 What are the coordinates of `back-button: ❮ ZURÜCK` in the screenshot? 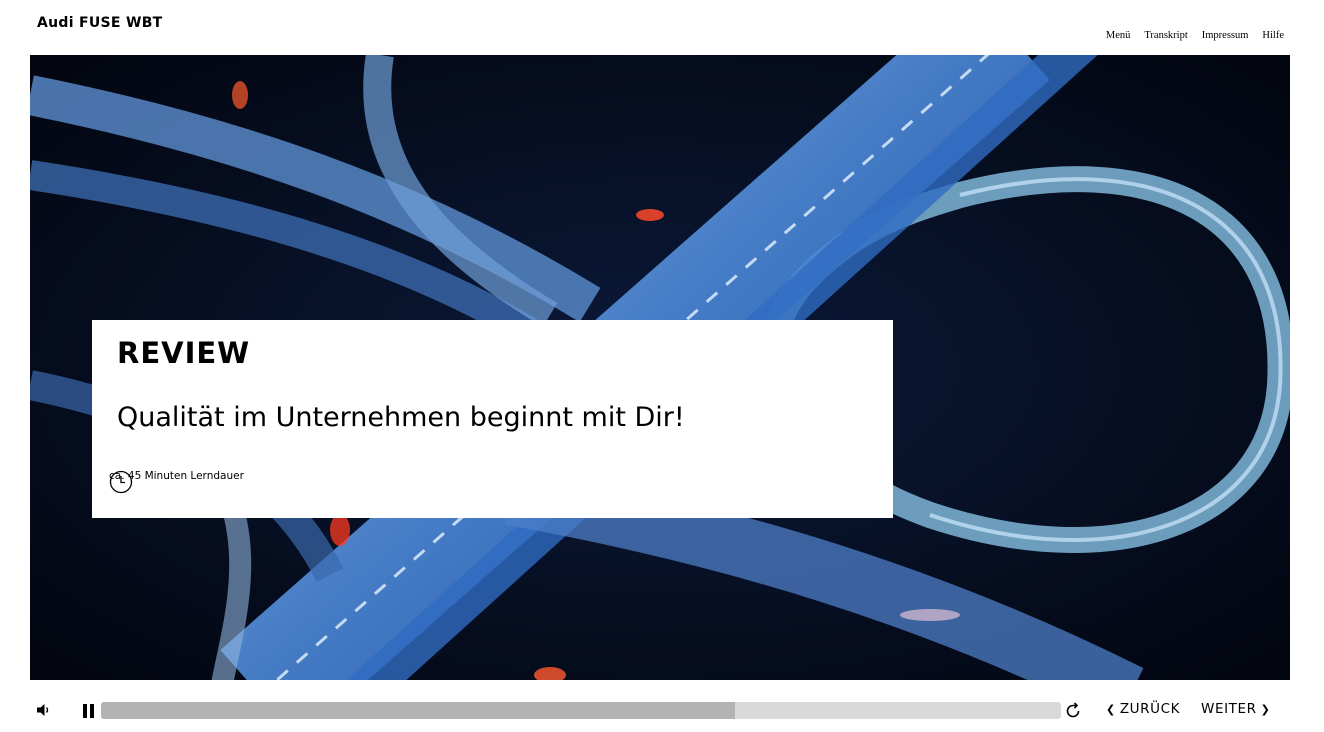 It's located at (1143, 709).